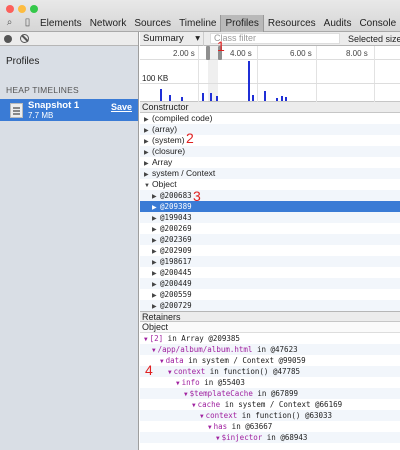 The width and height of the screenshot is (400, 450). Describe the element at coordinates (176, 195) in the screenshot. I see `object-id: @200683` at that location.